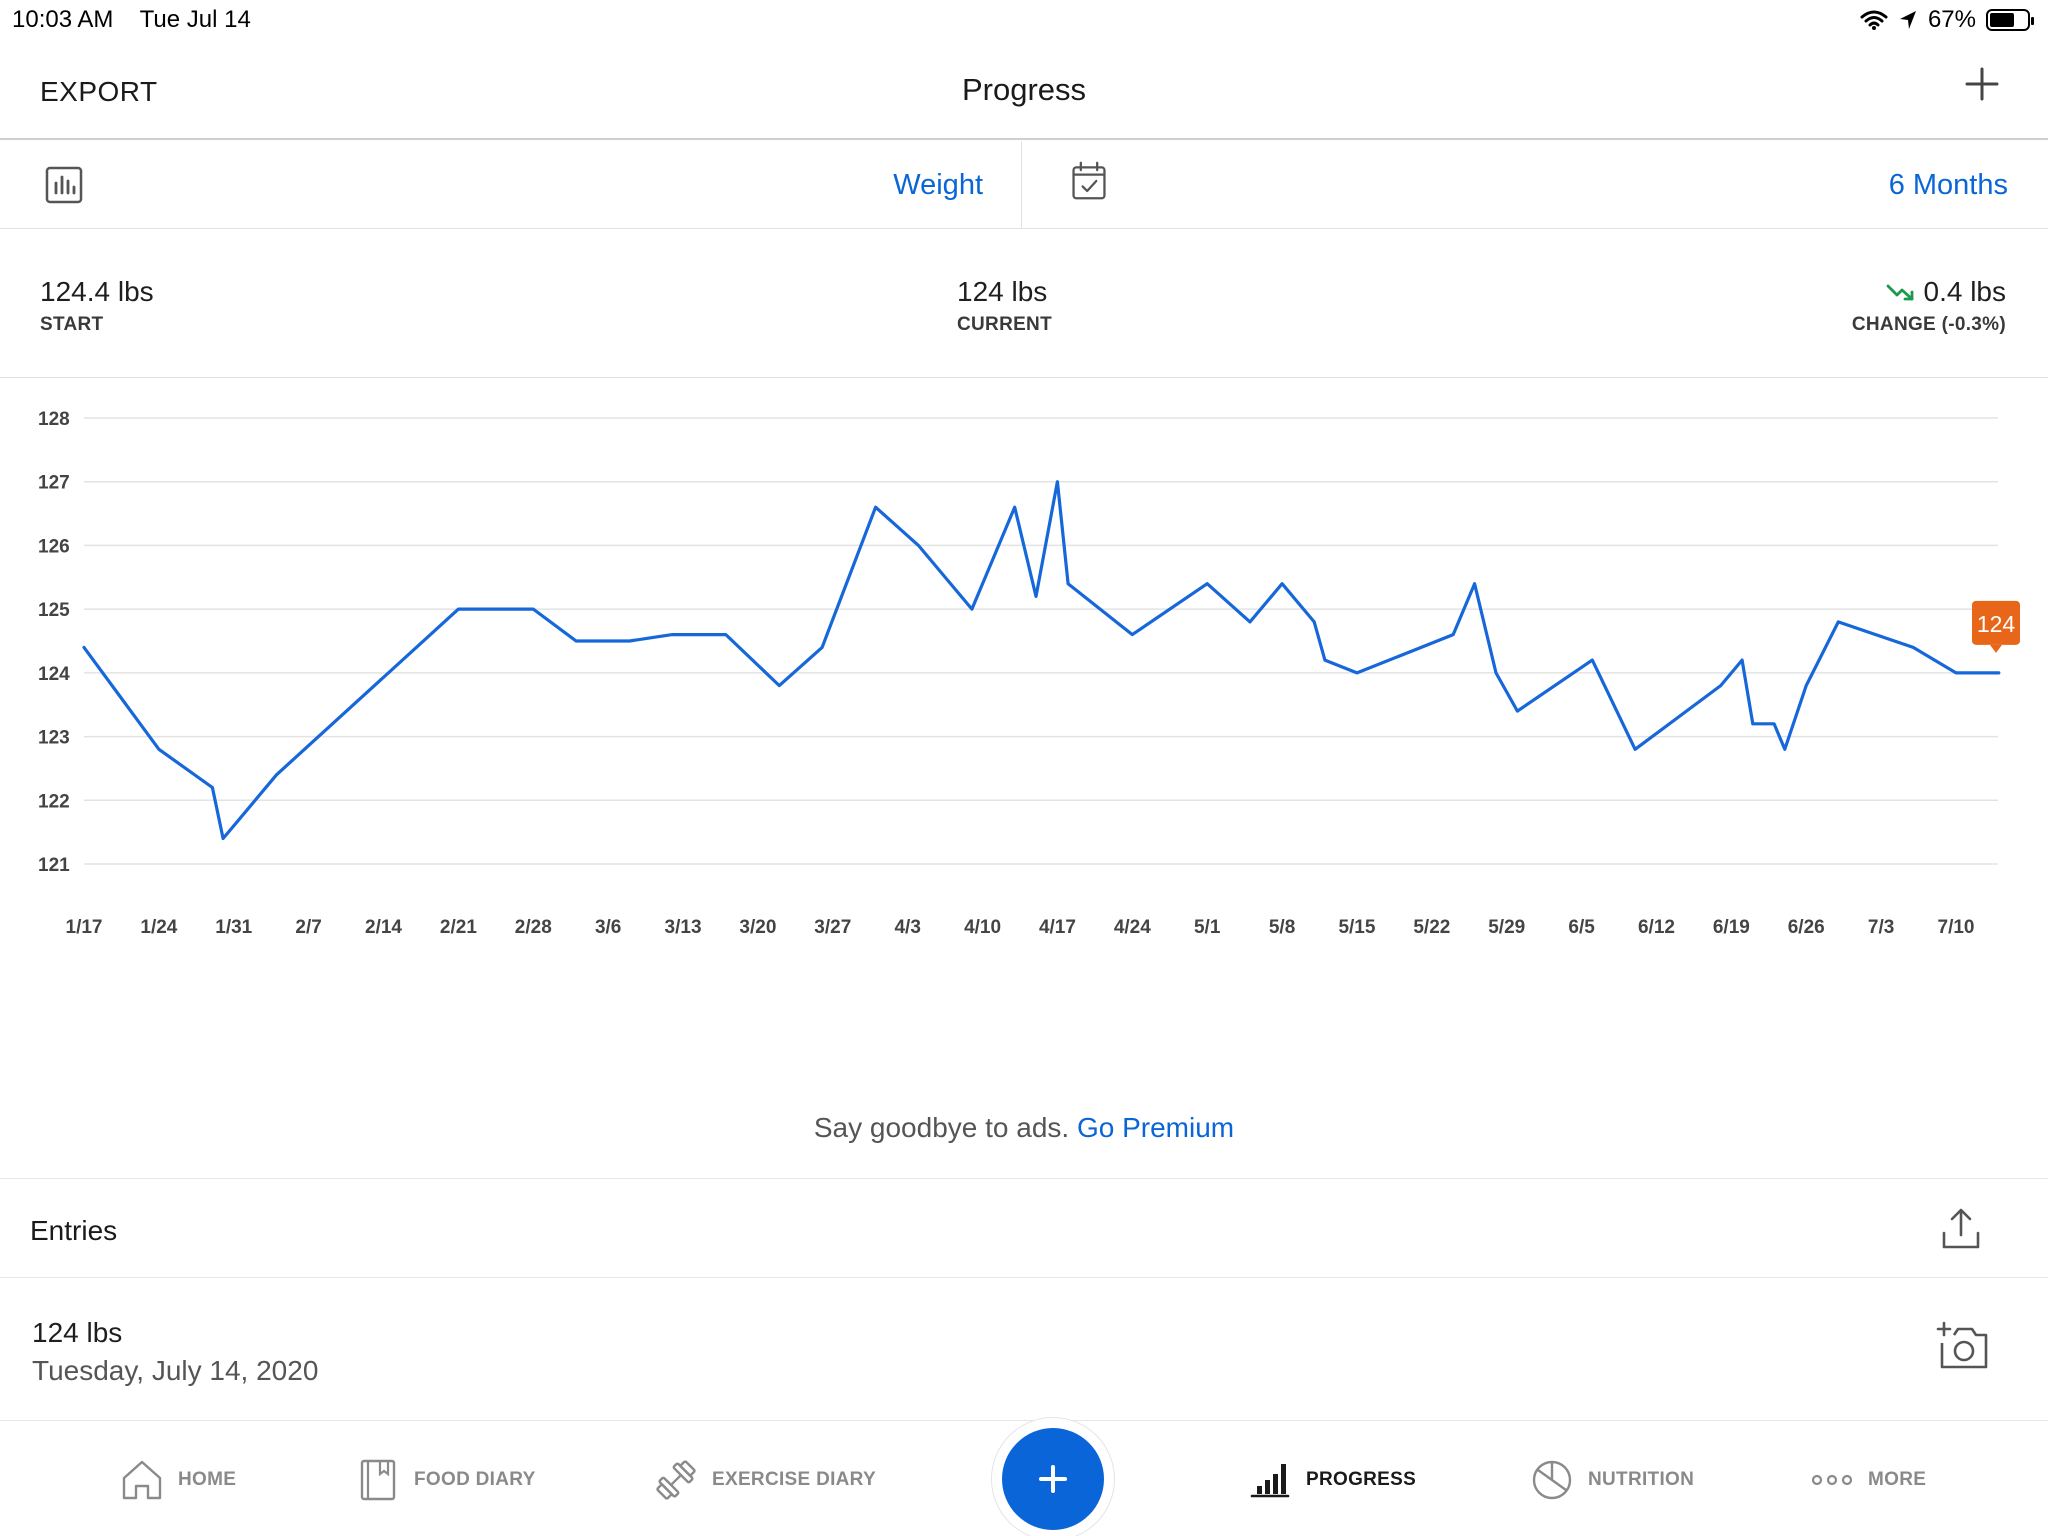 Image resolution: width=2048 pixels, height=1536 pixels. What do you see at coordinates (1024, 1228) in the screenshot?
I see `entries-header: Entries` at bounding box center [1024, 1228].